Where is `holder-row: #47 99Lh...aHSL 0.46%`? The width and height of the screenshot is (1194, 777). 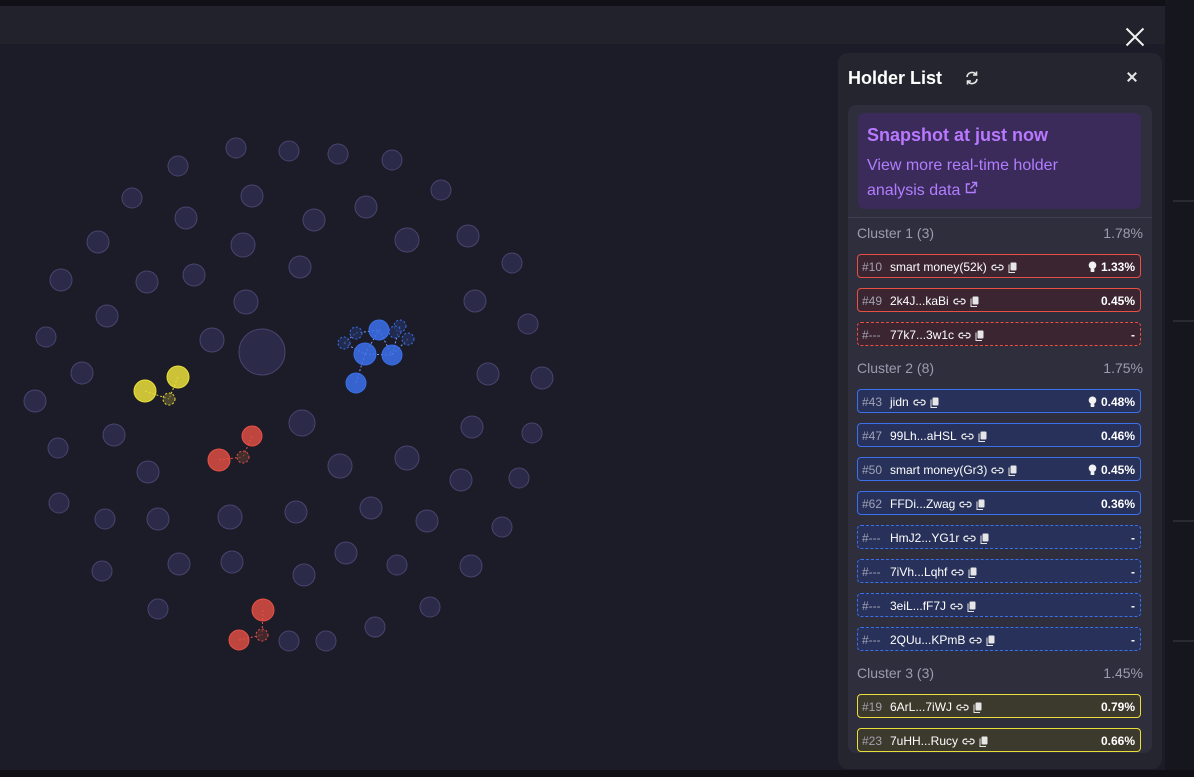
holder-row: #47 99Lh...aHSL 0.46% is located at coordinates (999, 435).